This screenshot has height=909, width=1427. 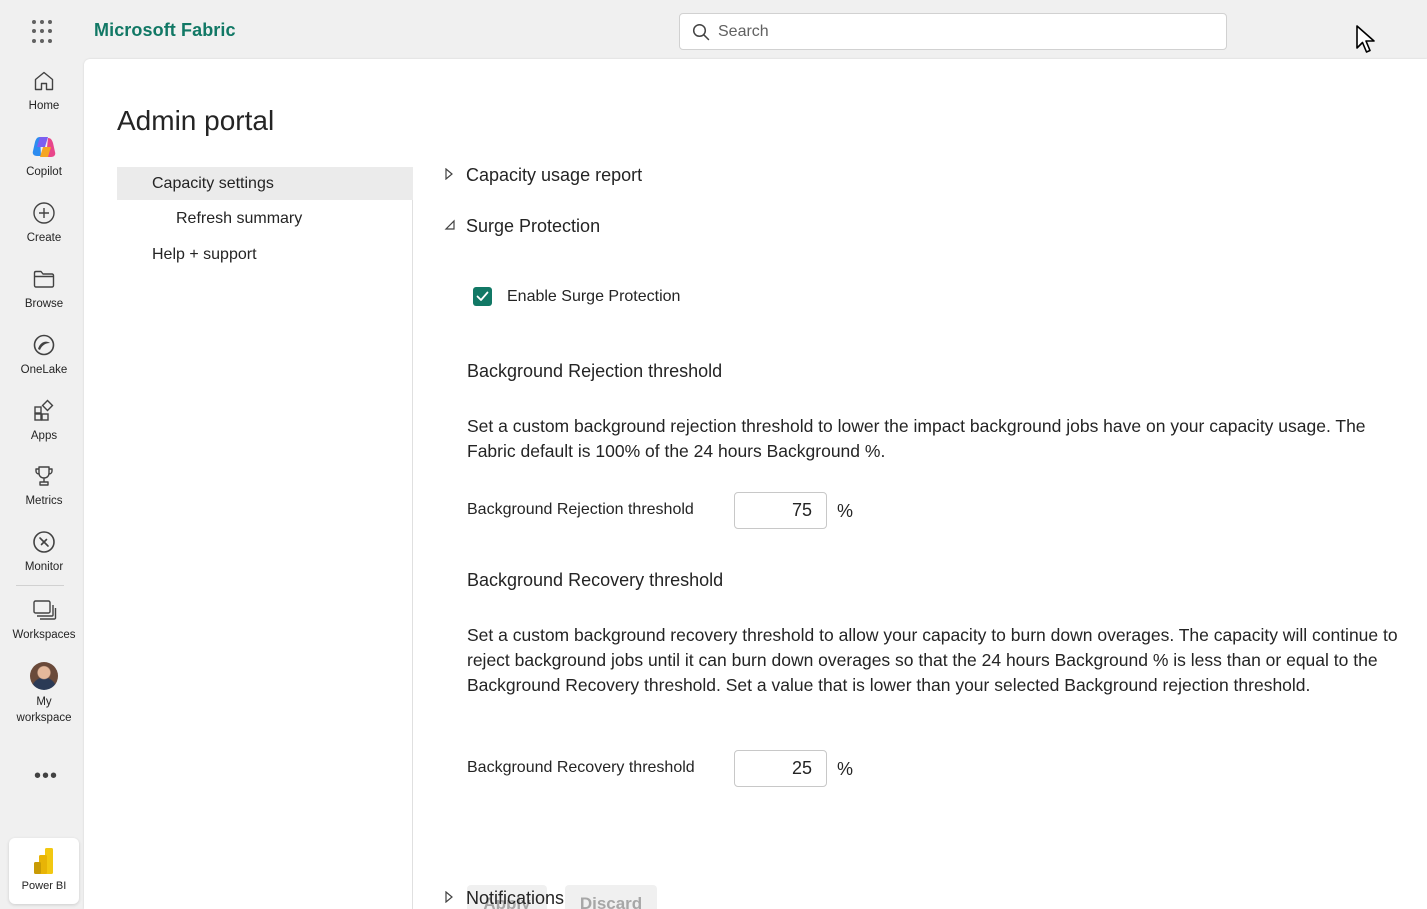 I want to click on checkbox-checked-icon, so click(x=482, y=296).